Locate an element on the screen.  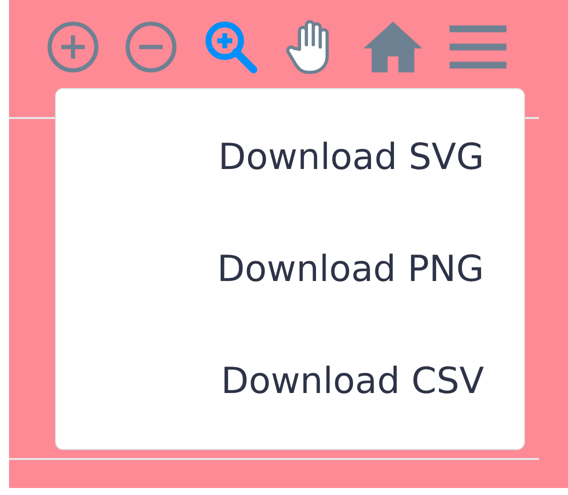
menu-item: Download SVG is located at coordinates (351, 157).